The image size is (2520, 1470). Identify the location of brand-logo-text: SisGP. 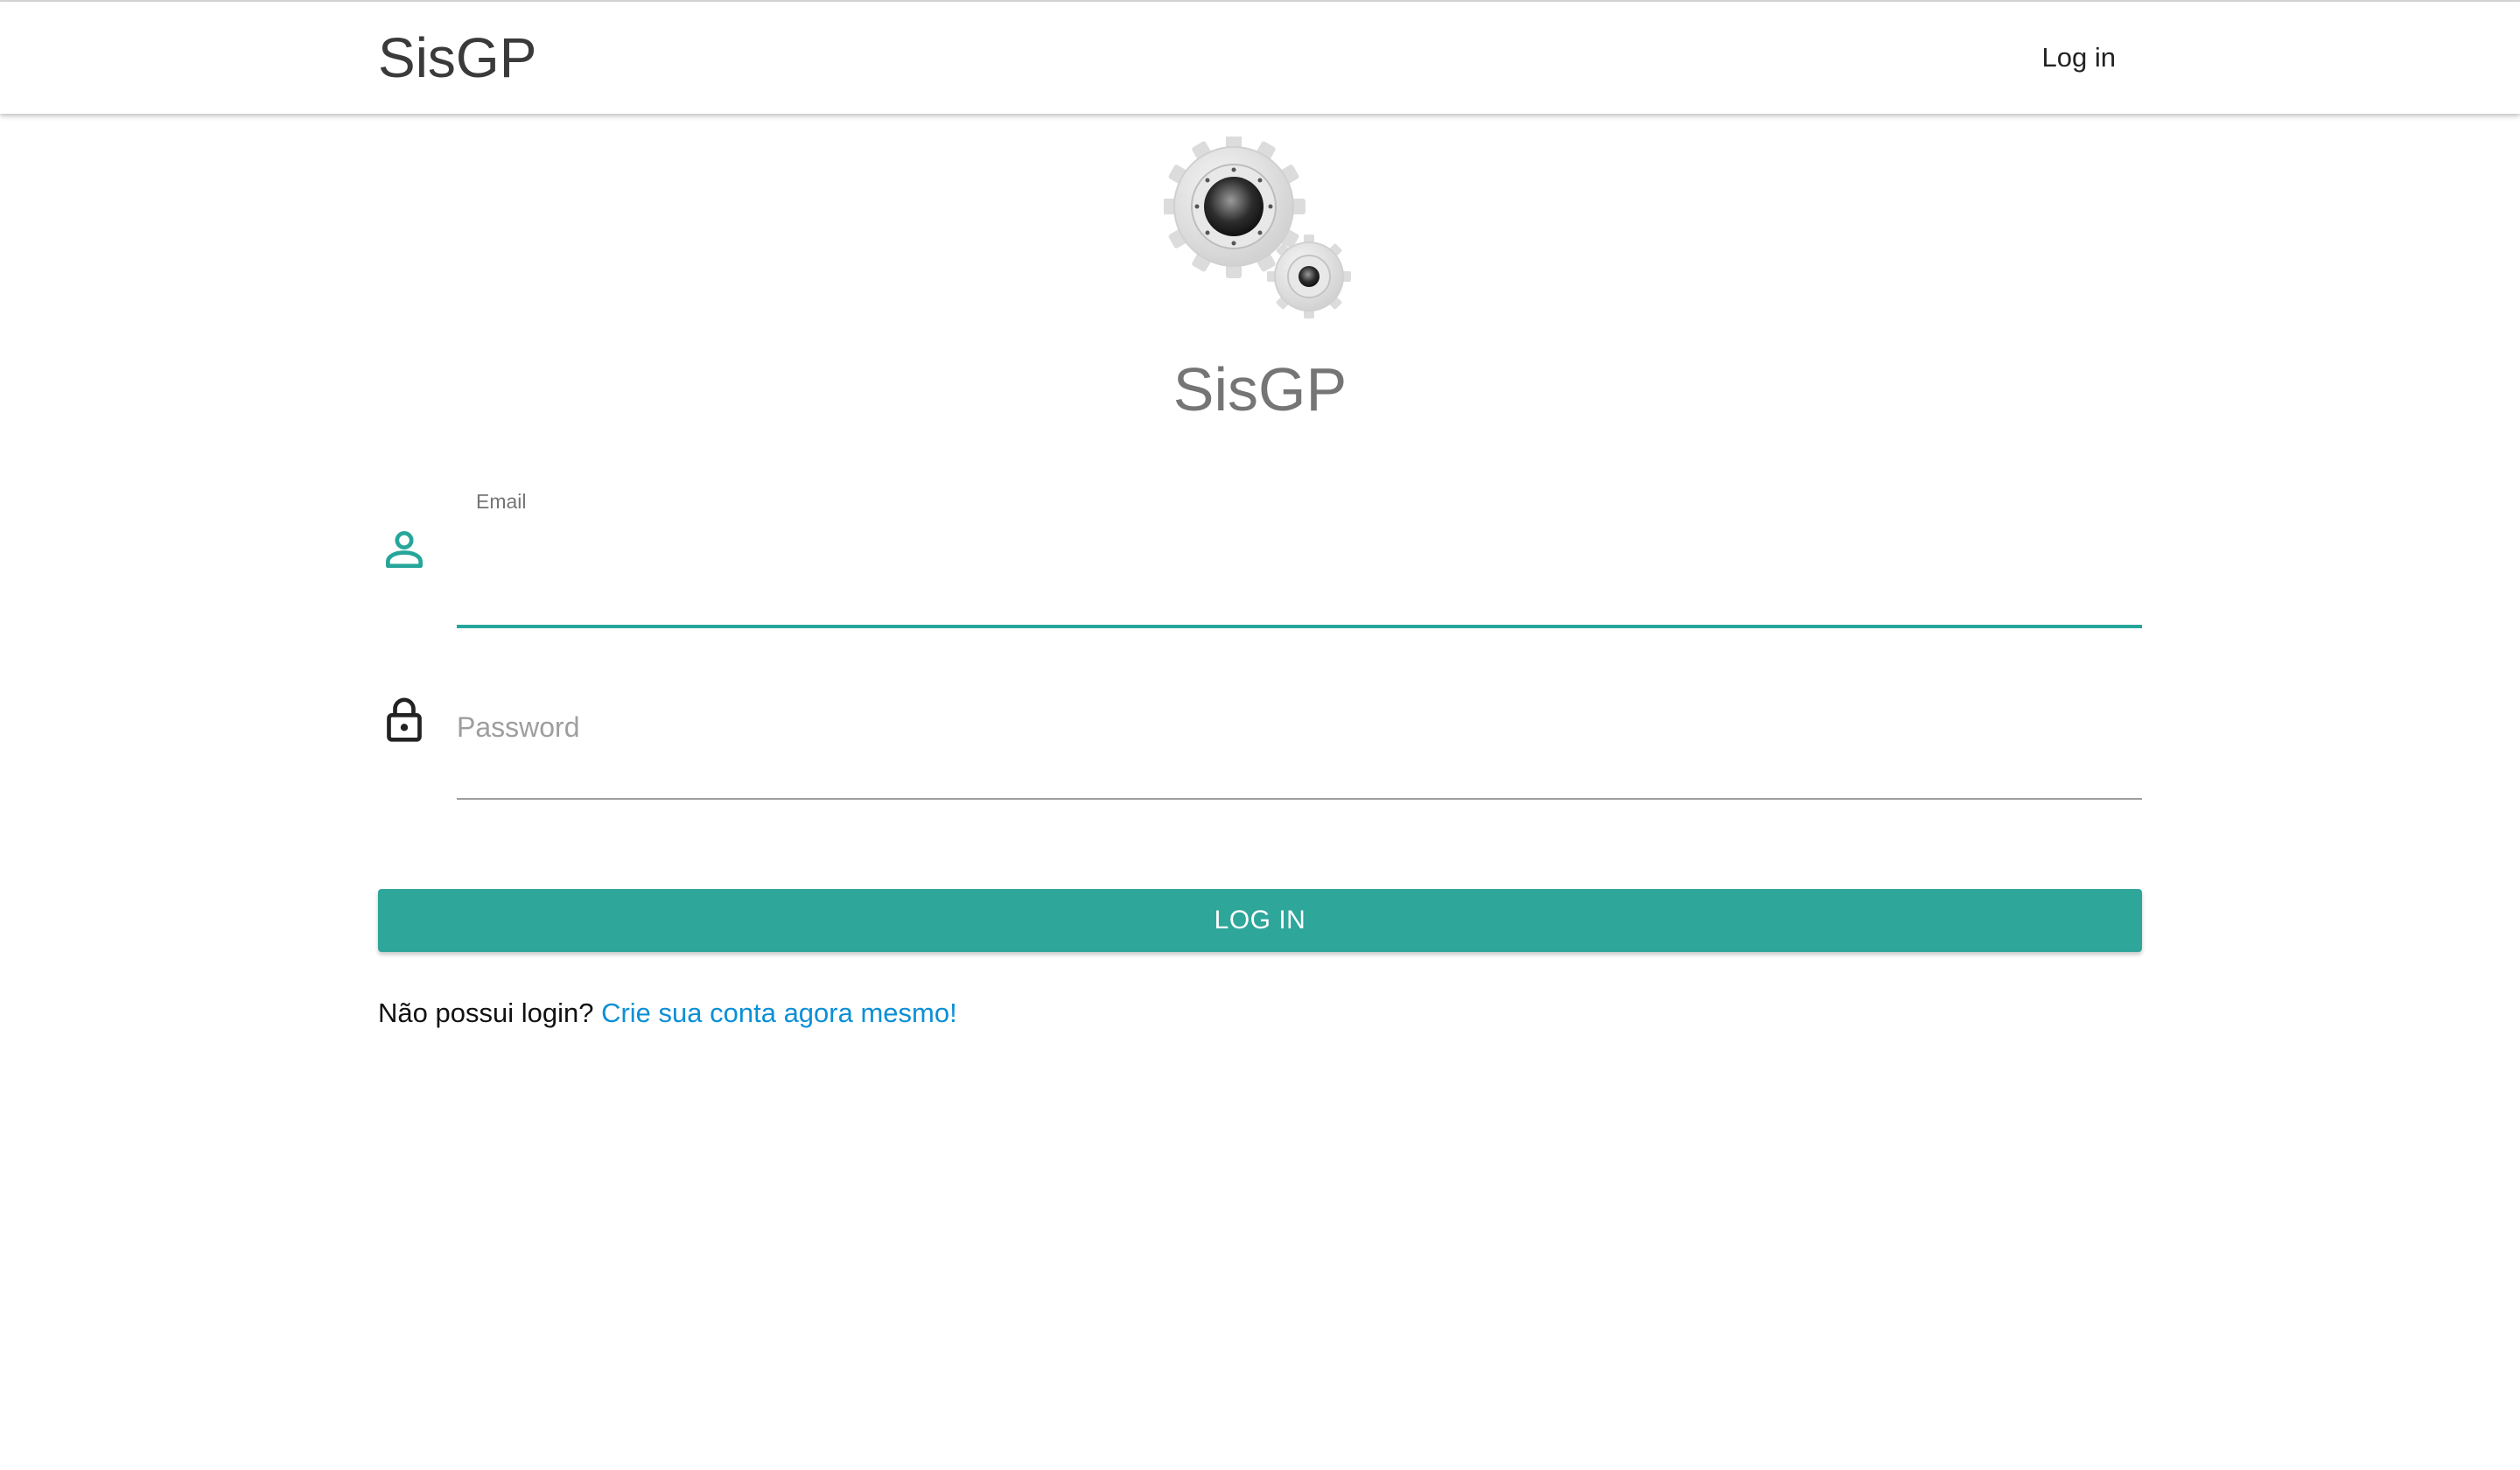
(457, 57).